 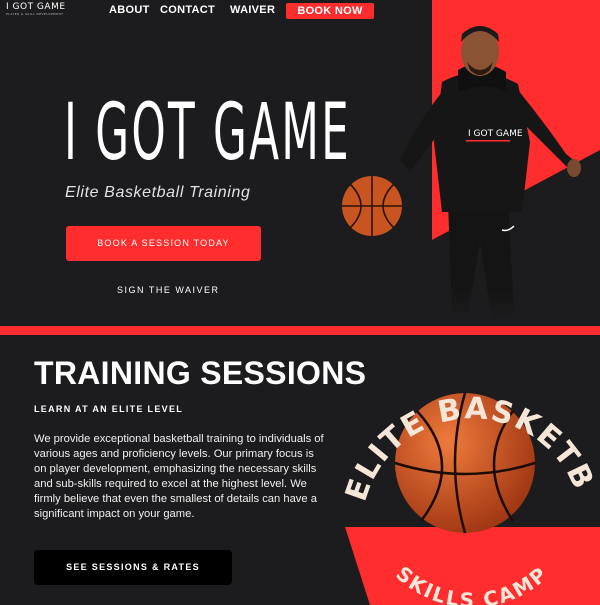 I want to click on nav-link-waiver: WAIVER, so click(x=252, y=10).